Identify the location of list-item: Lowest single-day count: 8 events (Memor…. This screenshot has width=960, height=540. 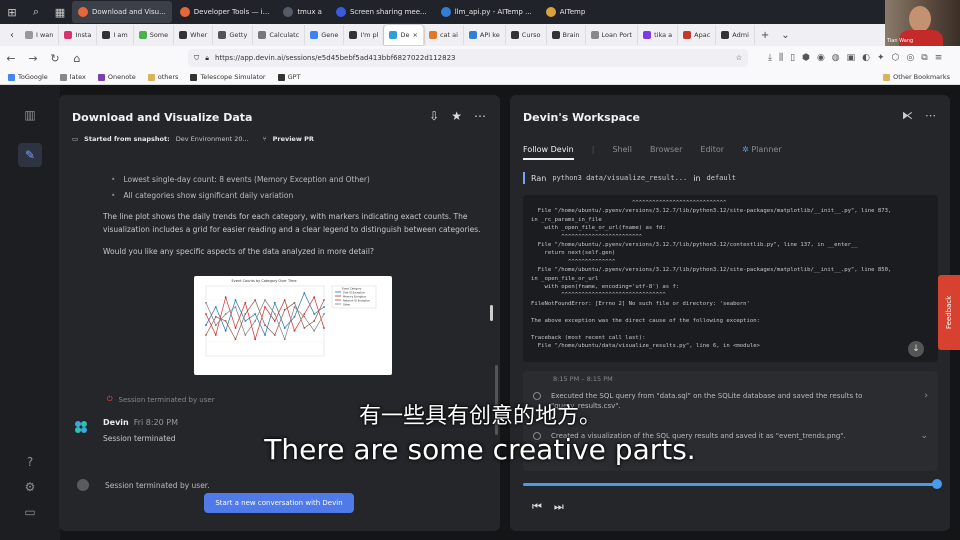
(246, 180).